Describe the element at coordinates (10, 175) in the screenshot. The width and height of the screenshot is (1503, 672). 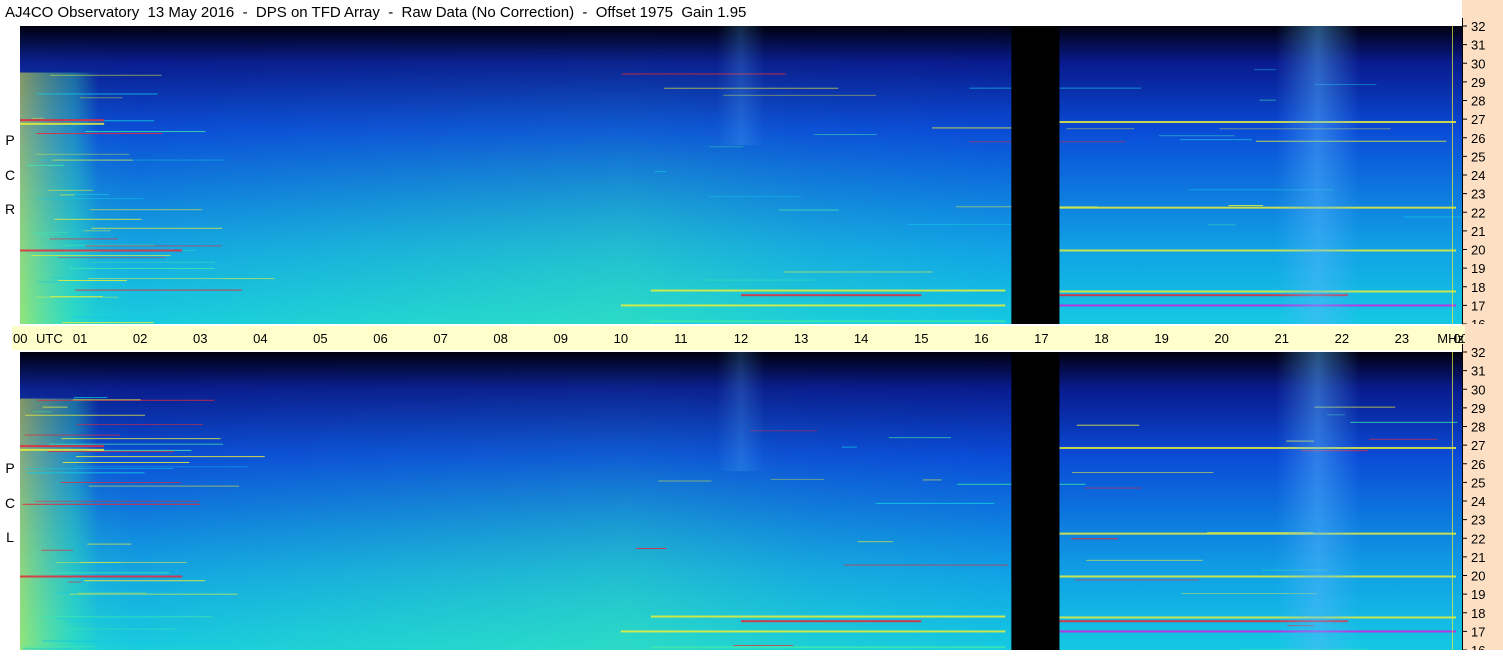
I see `panel-label-letter: C` at that location.